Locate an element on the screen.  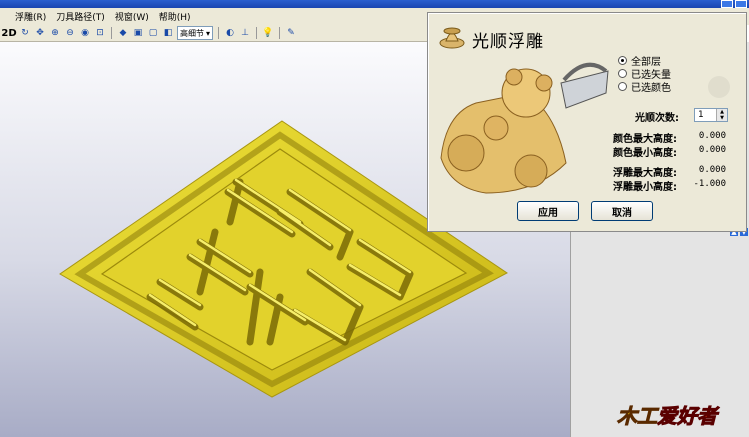
smooth-count-stepper: 1 ▲ ▼ is located at coordinates (711, 115).